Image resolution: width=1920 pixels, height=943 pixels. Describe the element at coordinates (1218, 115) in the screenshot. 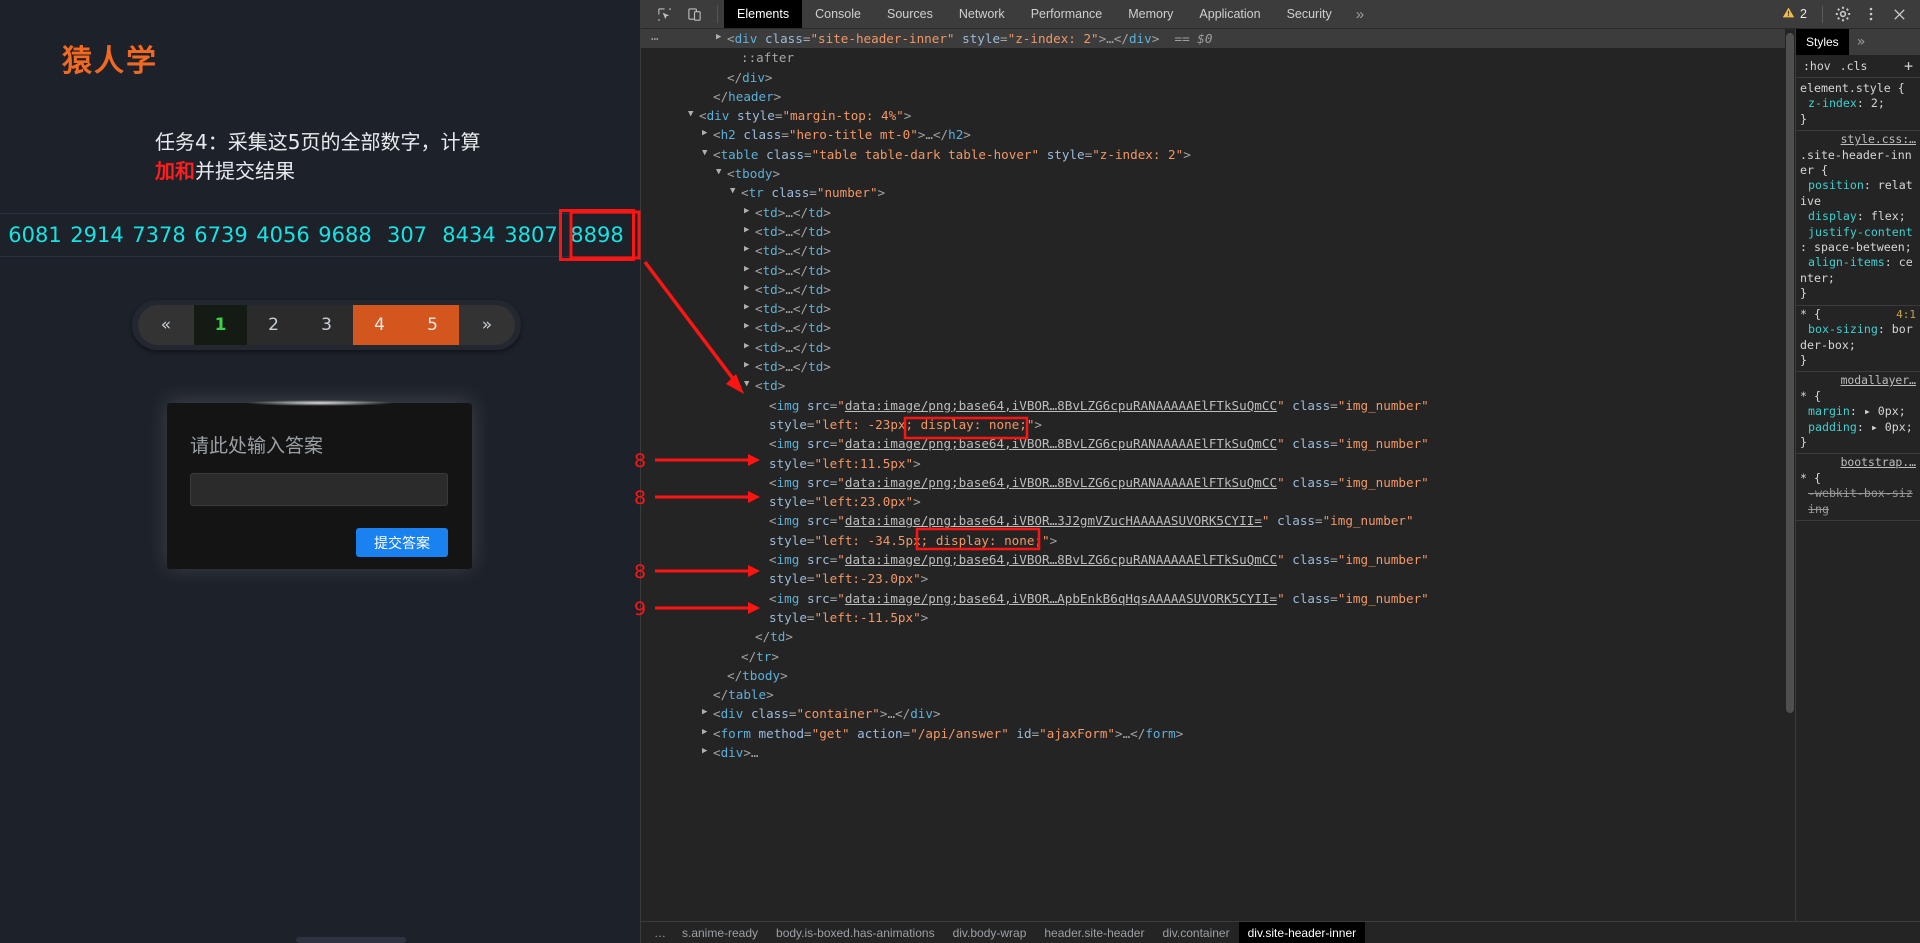

I see `dom-node-line: ▼ <div style="margin-top: 4%">` at that location.